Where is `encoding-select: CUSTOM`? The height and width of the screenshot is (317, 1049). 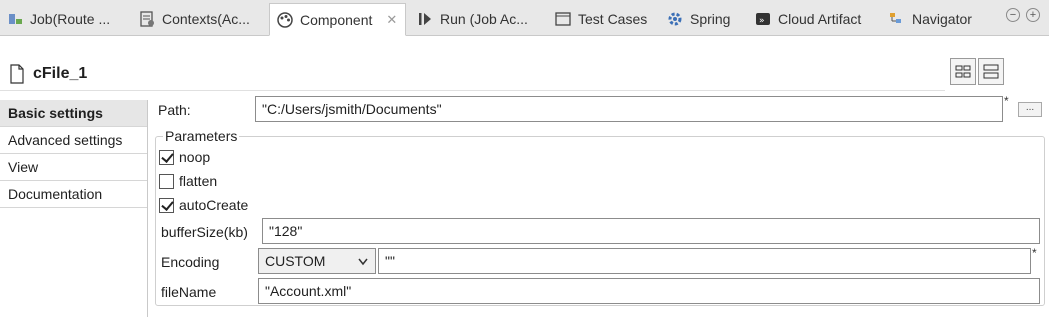
encoding-select: CUSTOM is located at coordinates (317, 261).